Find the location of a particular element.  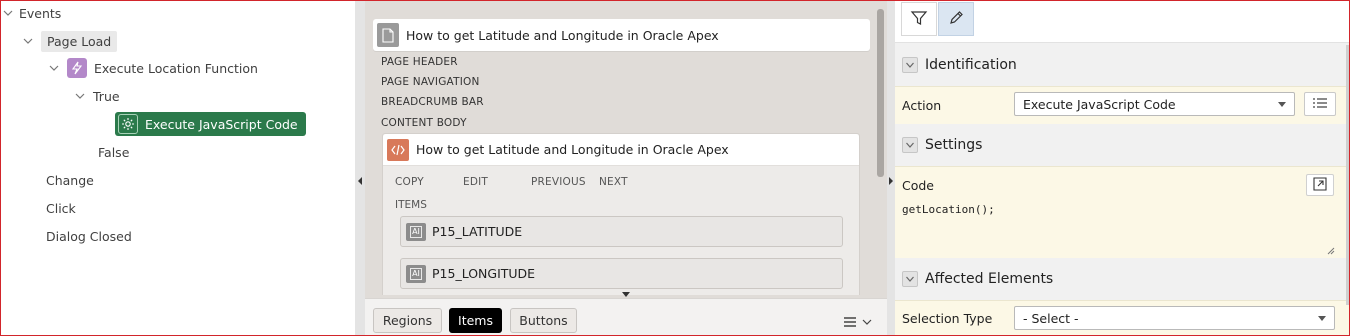

items-position-label: ITEMS is located at coordinates (411, 205).